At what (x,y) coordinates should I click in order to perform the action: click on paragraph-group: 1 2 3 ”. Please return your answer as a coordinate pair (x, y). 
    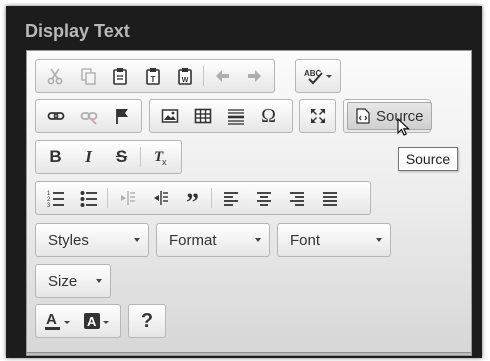
    Looking at the image, I should click on (203, 199).